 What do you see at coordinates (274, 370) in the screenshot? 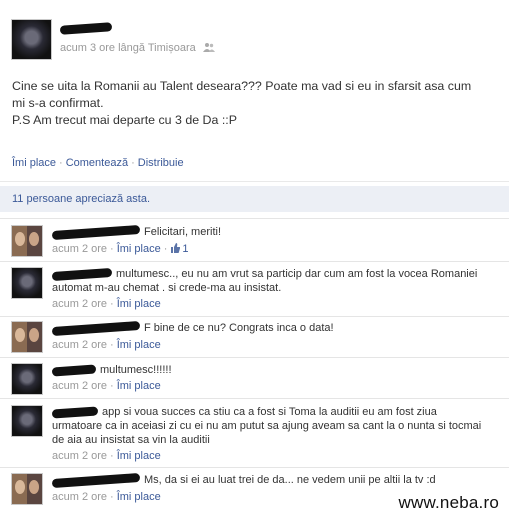
I see `comment-text: multumesc!!!!!!` at bounding box center [274, 370].